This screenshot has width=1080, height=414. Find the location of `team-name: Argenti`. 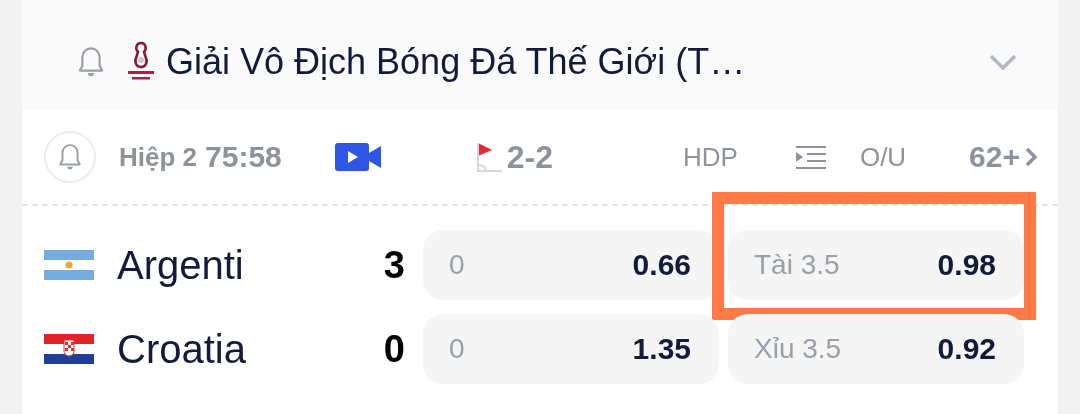

team-name: Argenti is located at coordinates (181, 265).